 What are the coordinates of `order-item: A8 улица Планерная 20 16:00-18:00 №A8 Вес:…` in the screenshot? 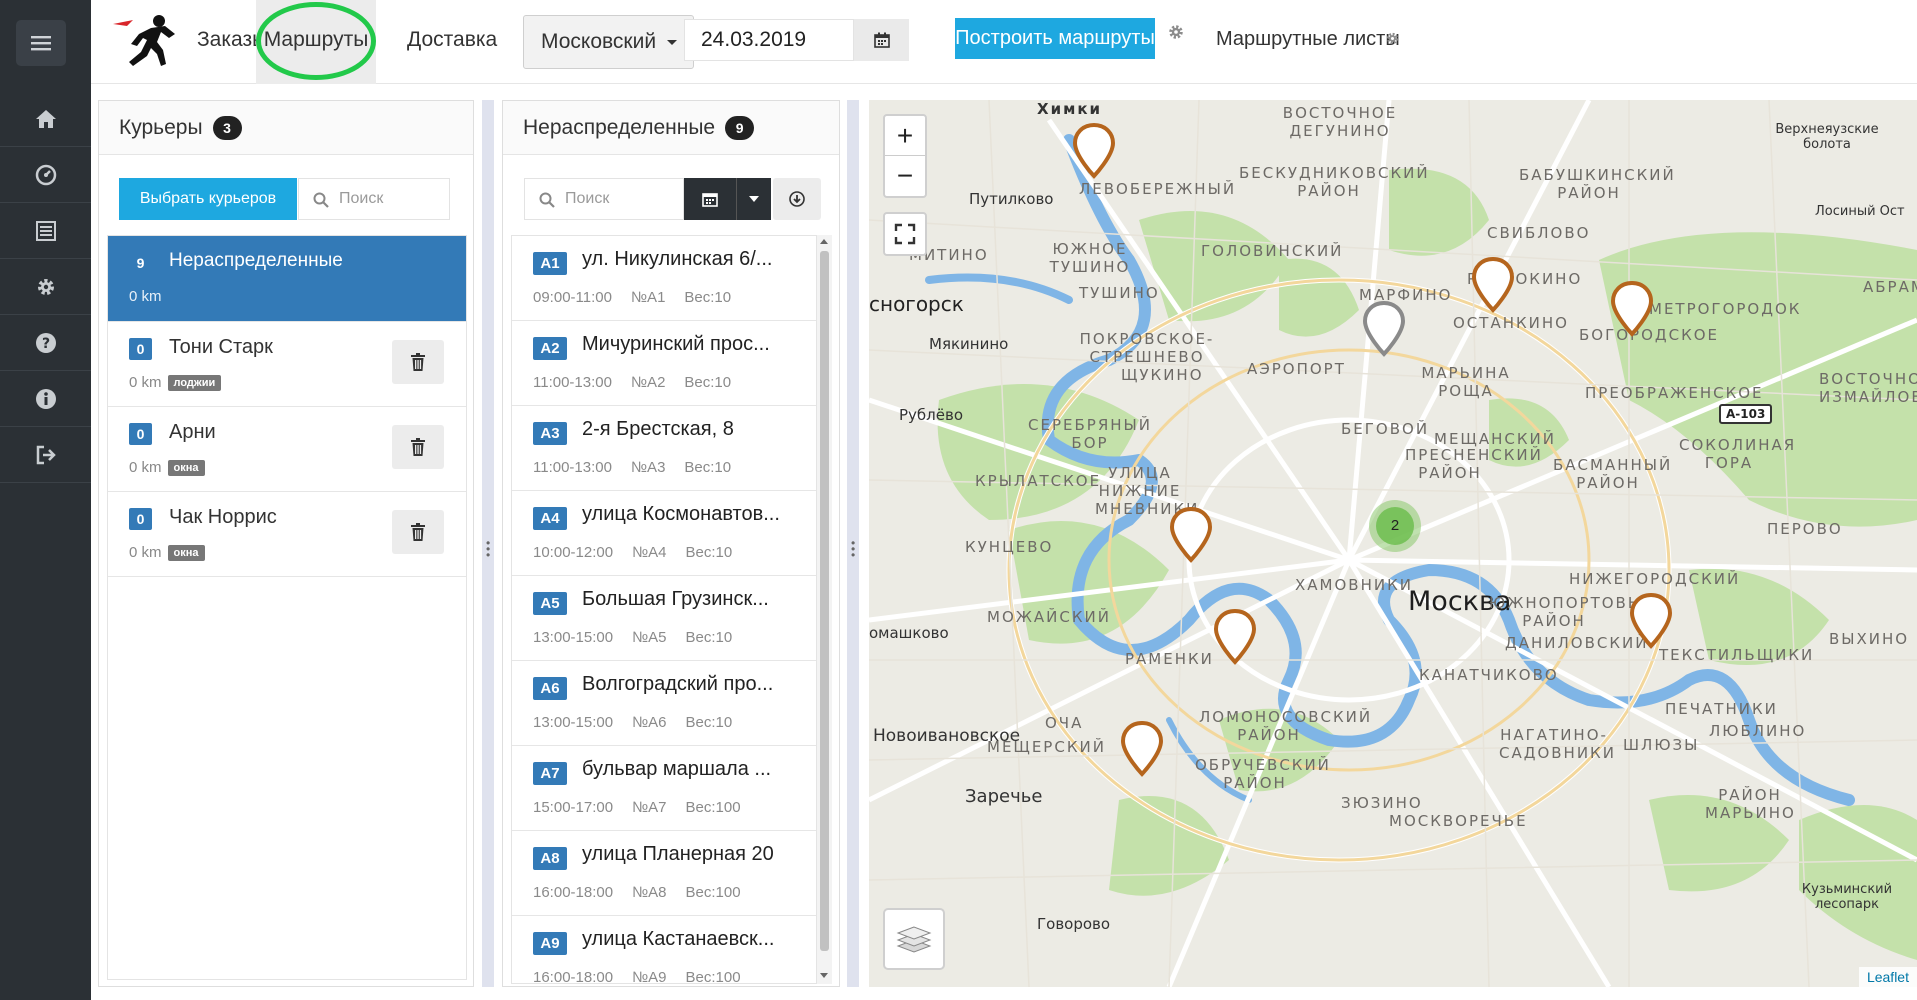 It's located at (664, 873).